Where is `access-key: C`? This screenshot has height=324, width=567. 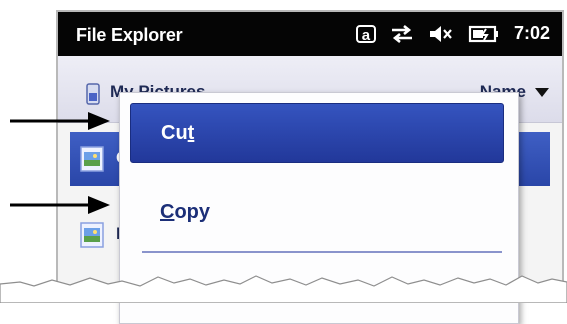
access-key: C is located at coordinates (167, 212).